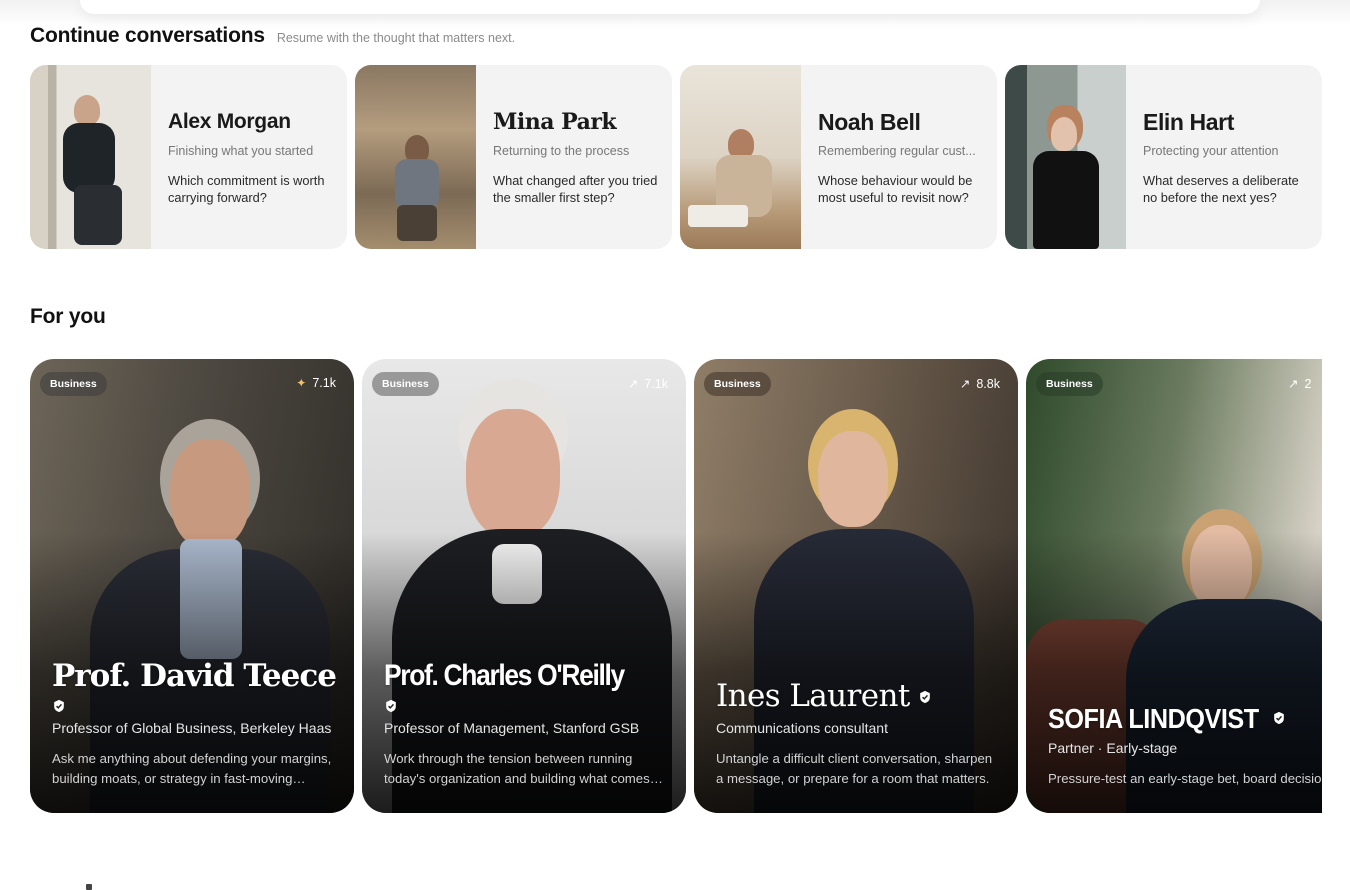 The width and height of the screenshot is (1350, 890). What do you see at coordinates (1300, 384) in the screenshot?
I see `popularity-stat: ↗ 2` at bounding box center [1300, 384].